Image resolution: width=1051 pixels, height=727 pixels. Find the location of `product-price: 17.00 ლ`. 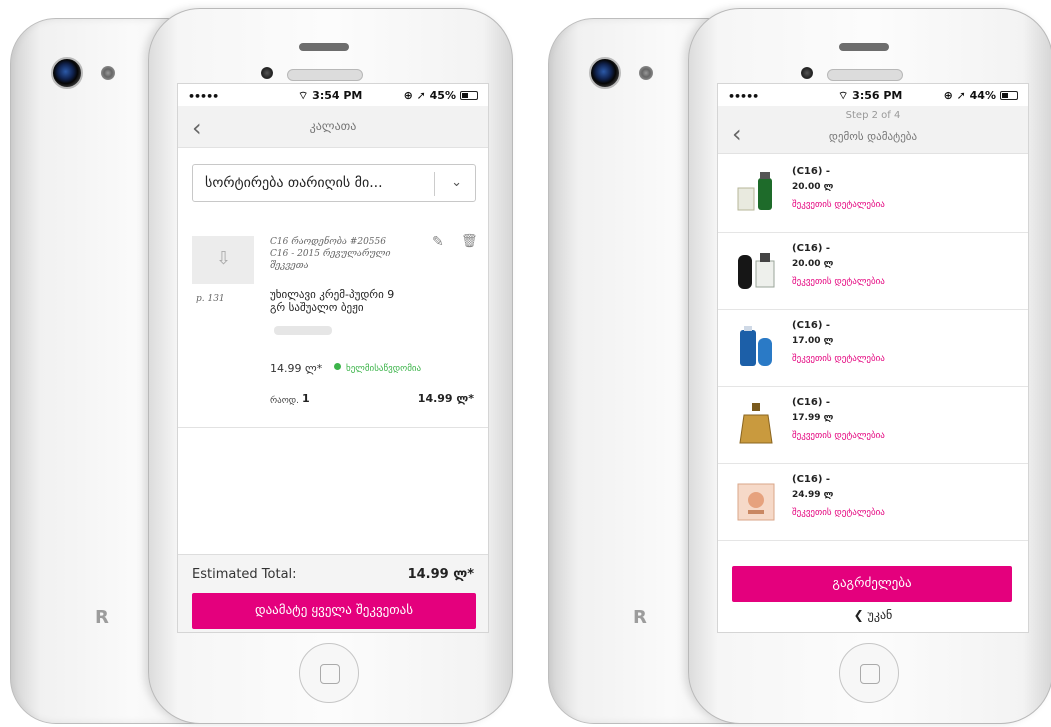

product-price: 17.00 ლ is located at coordinates (813, 341).